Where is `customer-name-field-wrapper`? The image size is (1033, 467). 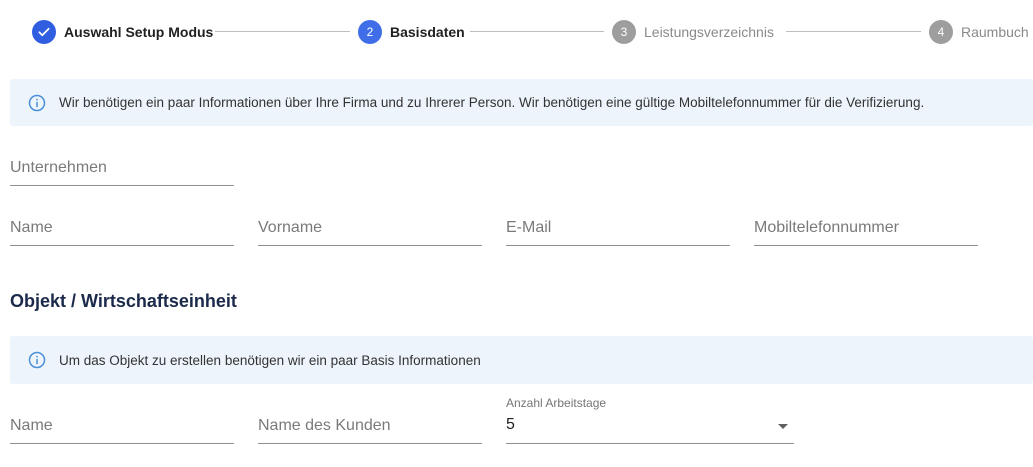 customer-name-field-wrapper is located at coordinates (370, 423).